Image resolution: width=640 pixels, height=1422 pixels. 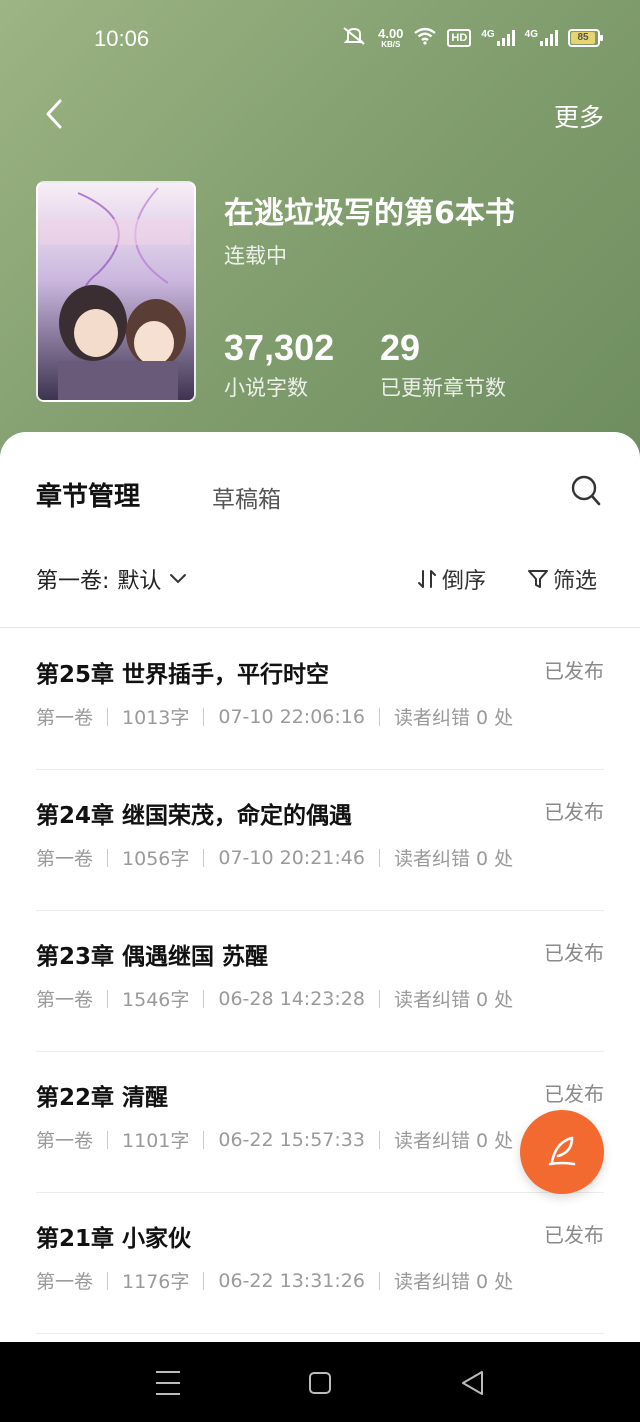 I want to click on search-button, so click(x=586, y=491).